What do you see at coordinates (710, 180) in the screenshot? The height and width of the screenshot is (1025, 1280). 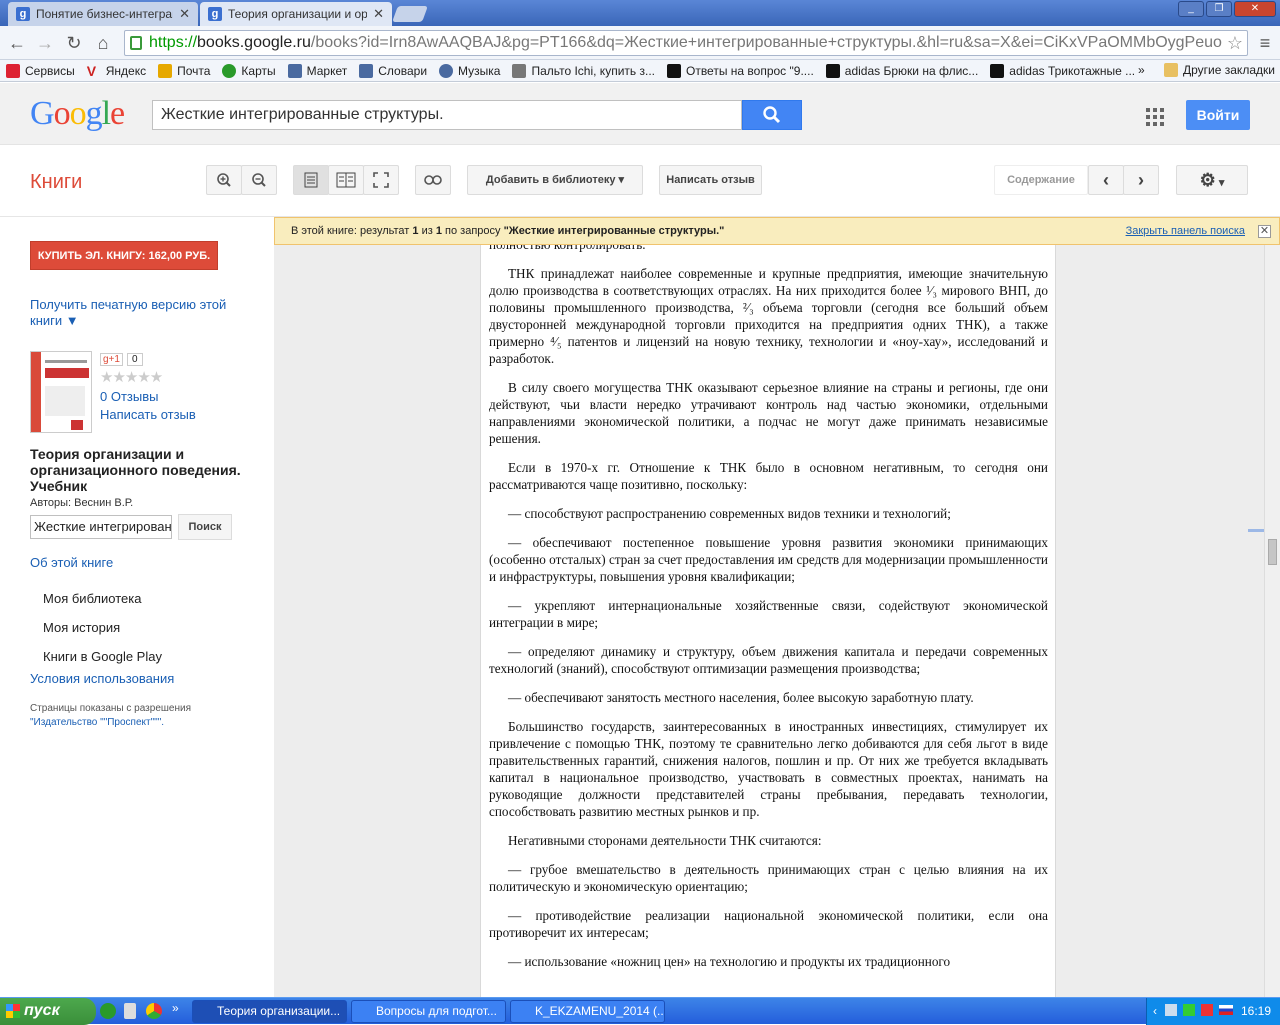 I see `write-review-button: Написать отзыв` at bounding box center [710, 180].